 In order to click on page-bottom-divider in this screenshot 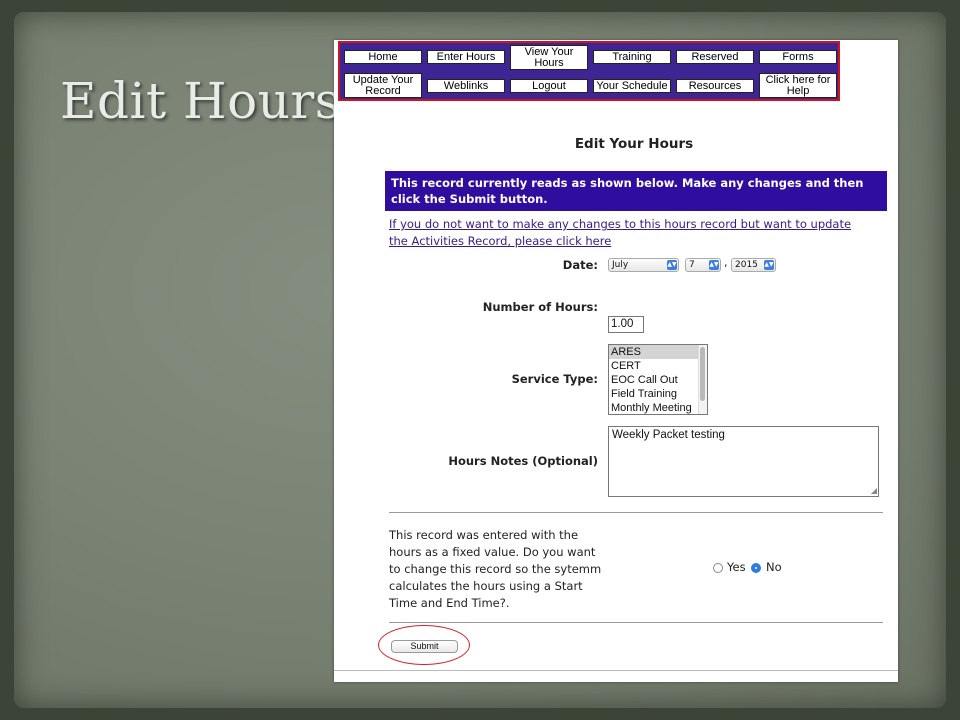, I will do `click(616, 670)`.